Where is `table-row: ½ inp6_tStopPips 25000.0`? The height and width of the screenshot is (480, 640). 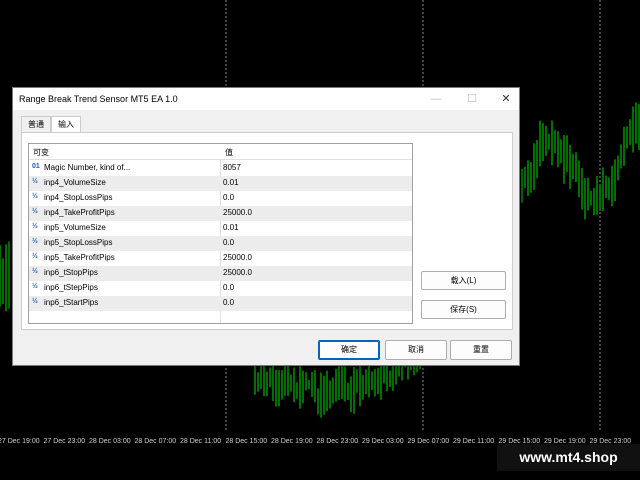
table-row: ½ inp6_tStopPips 25000.0 is located at coordinates (220, 273).